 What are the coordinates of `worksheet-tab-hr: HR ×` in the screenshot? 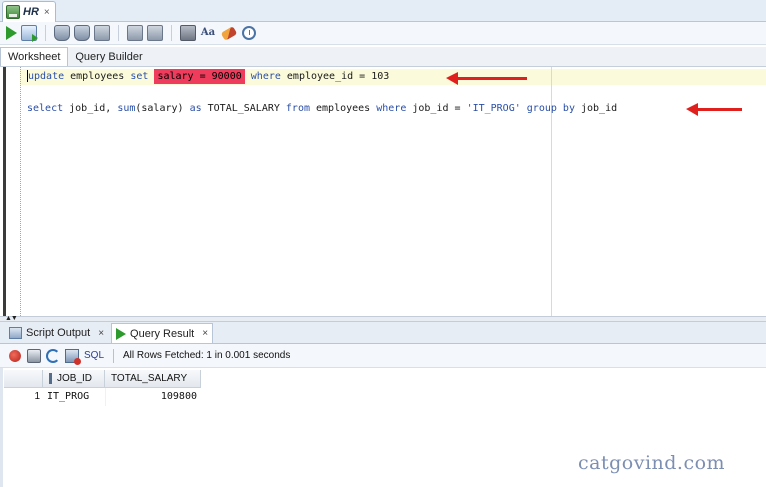 It's located at (29, 11).